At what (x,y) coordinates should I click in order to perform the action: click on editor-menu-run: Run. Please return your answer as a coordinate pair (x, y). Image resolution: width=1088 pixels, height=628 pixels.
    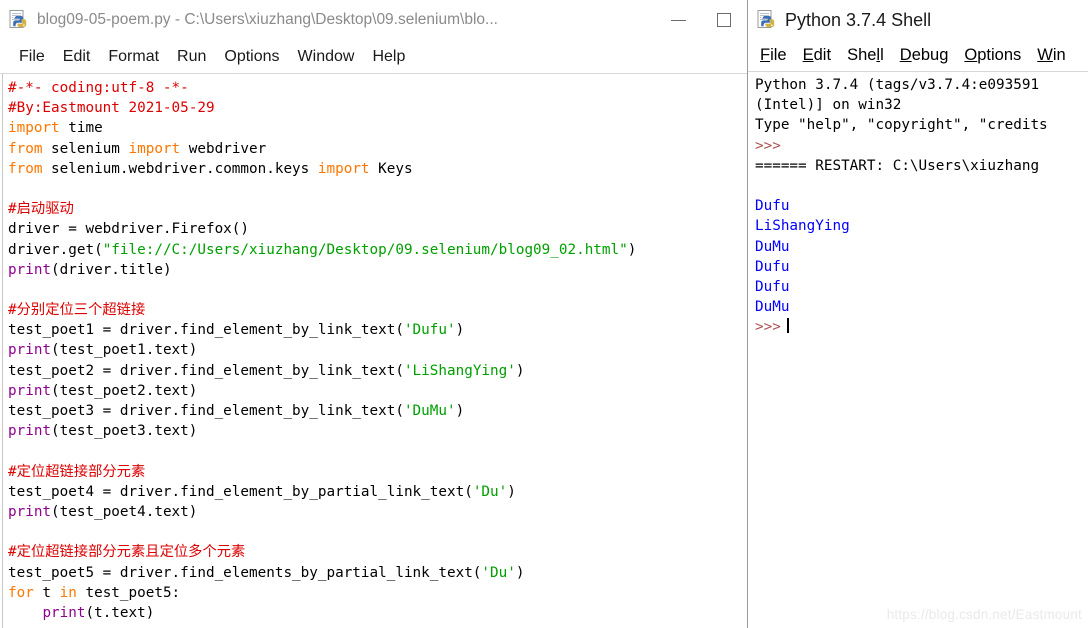
    Looking at the image, I should click on (191, 57).